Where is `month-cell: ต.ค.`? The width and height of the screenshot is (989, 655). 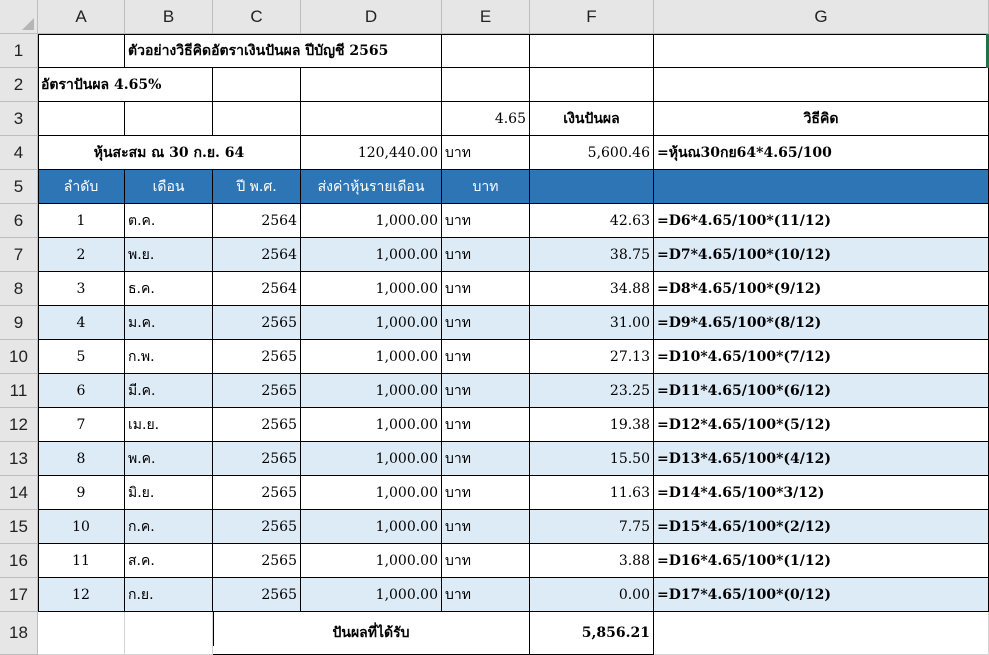 month-cell: ต.ค. is located at coordinates (169, 221).